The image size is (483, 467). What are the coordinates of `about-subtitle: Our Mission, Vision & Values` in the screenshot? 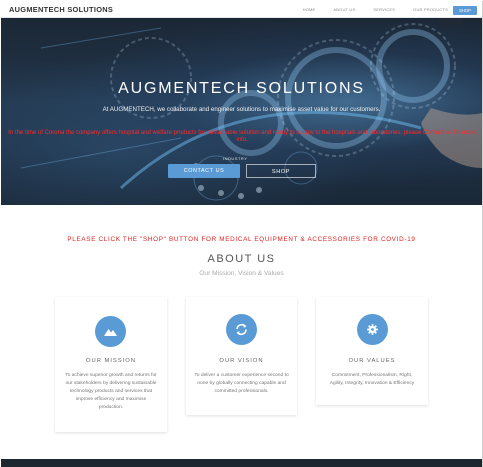 It's located at (241, 273).